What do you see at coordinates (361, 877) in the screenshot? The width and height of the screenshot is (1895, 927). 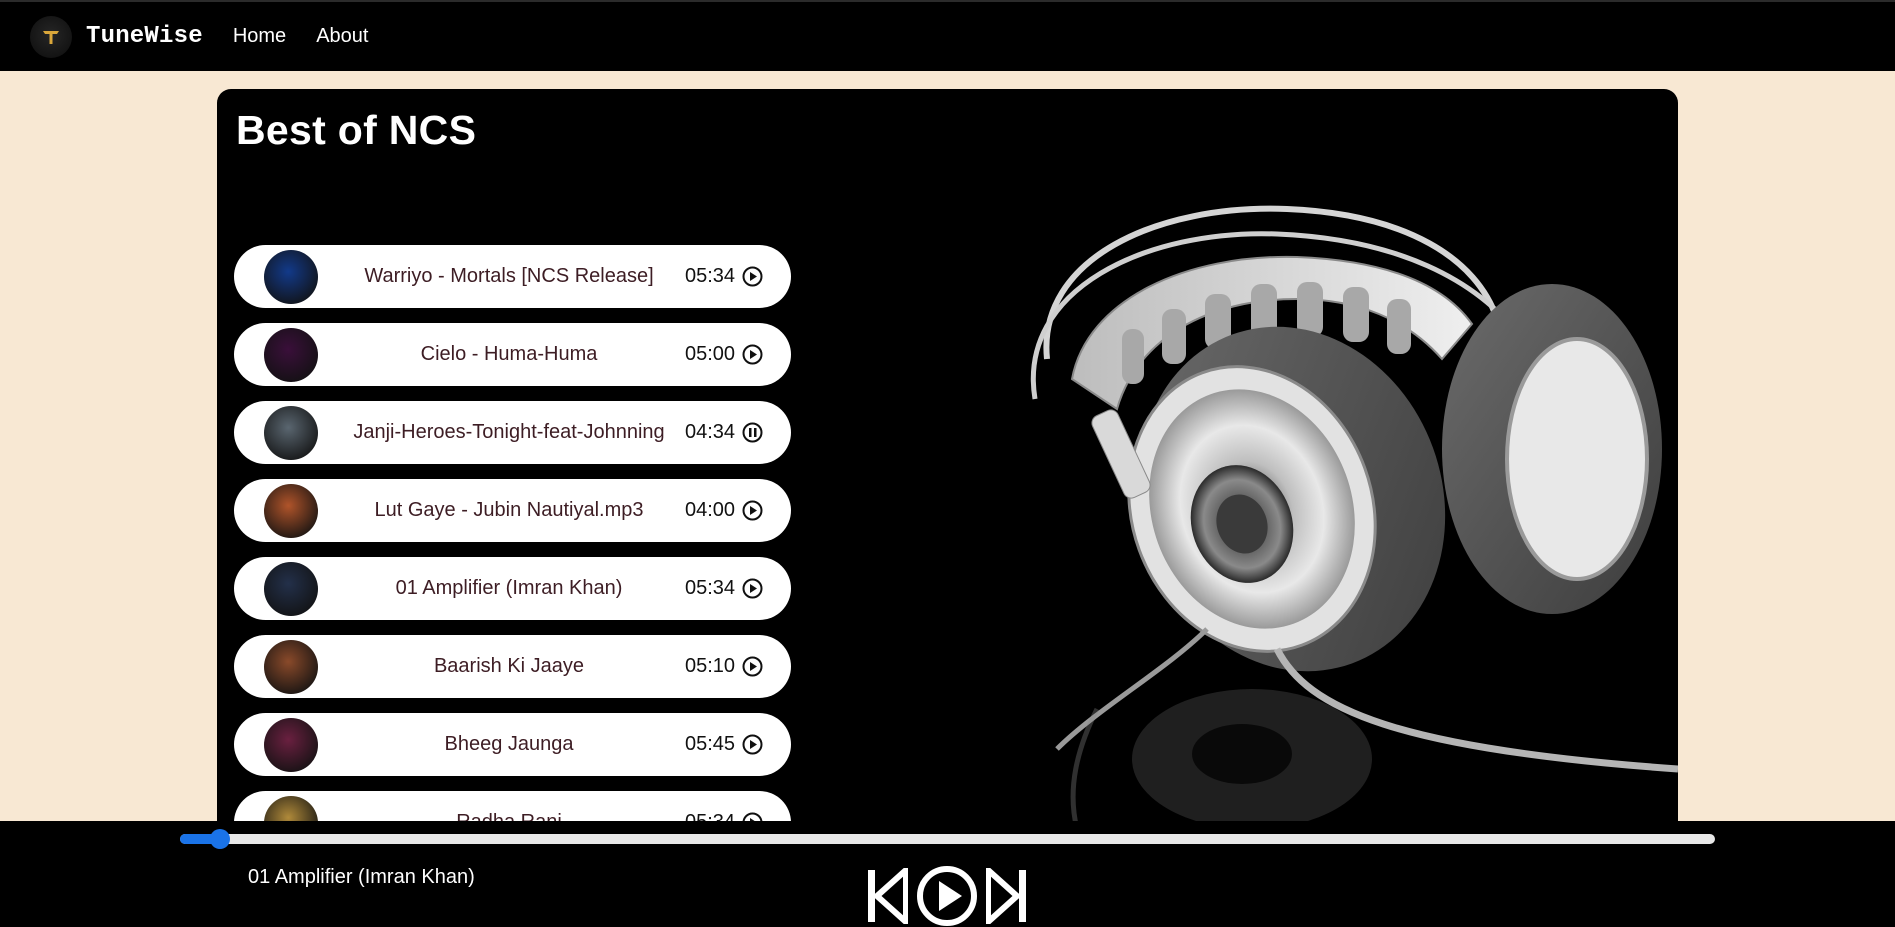 I see `now-playing-title: 01 Amplifier (Imran Khan)` at bounding box center [361, 877].